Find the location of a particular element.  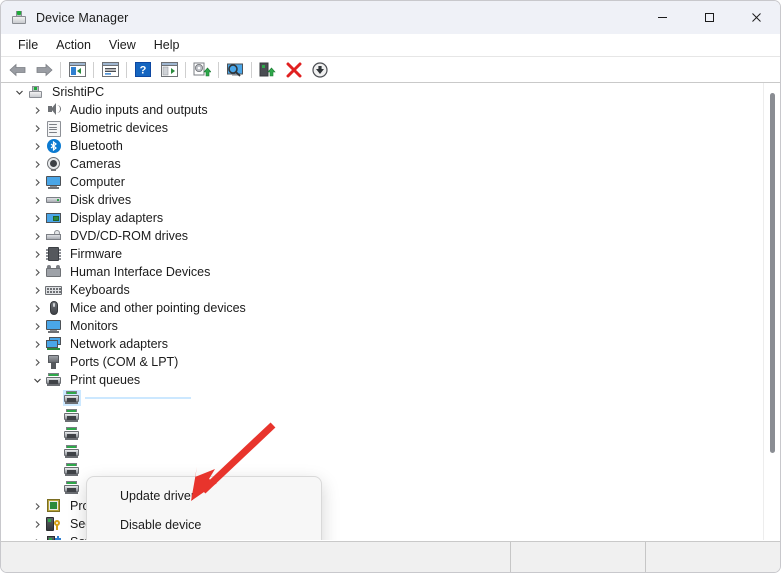

tree-child-printer-selected is located at coordinates (381, 398).